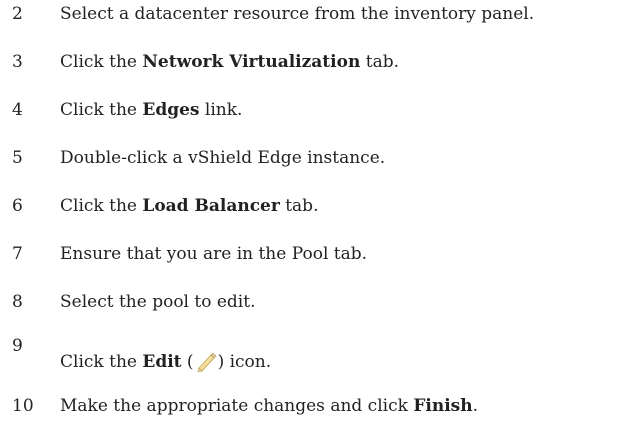 The height and width of the screenshot is (432, 630). I want to click on step-number: 7, so click(17, 254).